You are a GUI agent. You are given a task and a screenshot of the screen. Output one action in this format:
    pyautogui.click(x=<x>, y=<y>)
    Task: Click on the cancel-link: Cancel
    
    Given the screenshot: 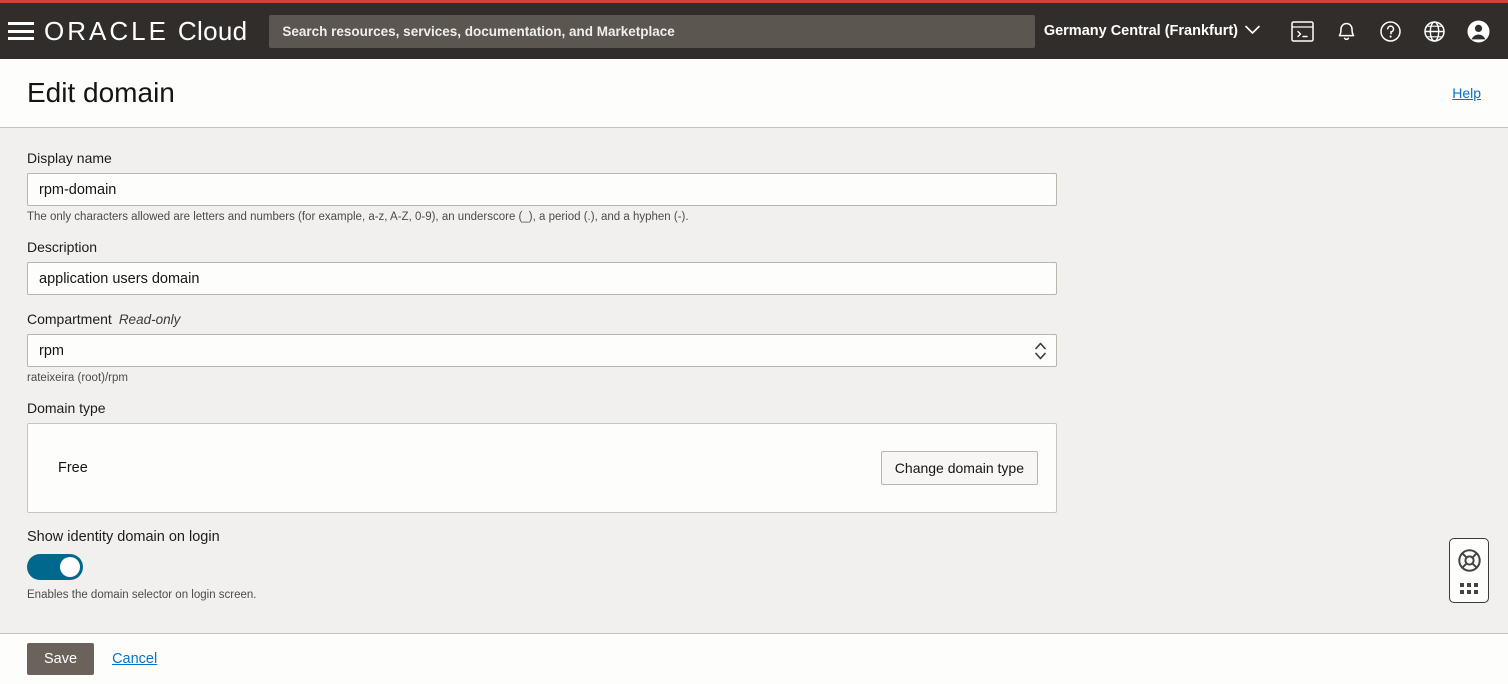 What is the action you would take?
    pyautogui.click(x=134, y=659)
    